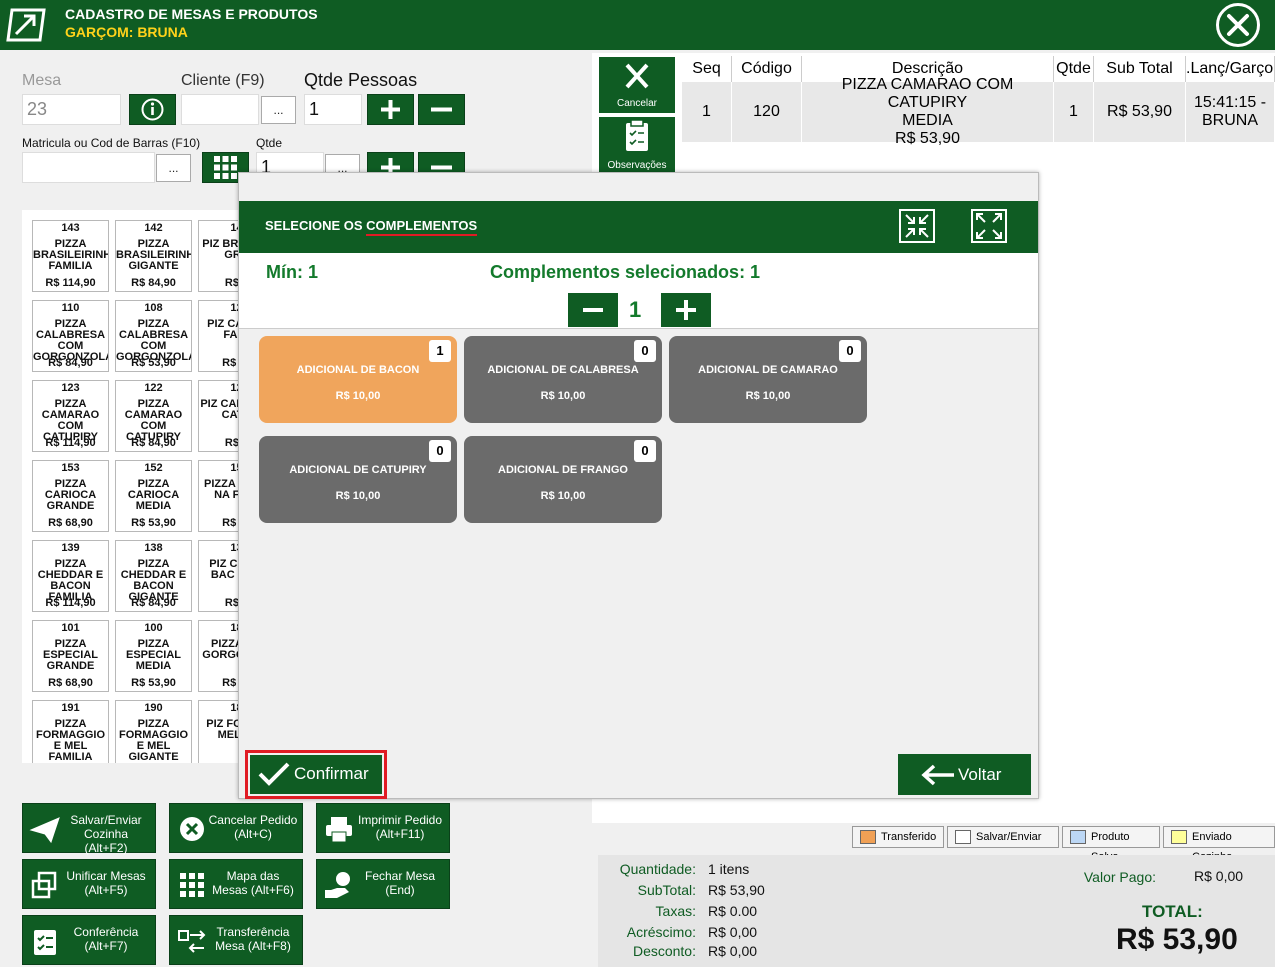  Describe the element at coordinates (70, 416) in the screenshot. I see `product-card: 123 PIZZA CAMARAO COM CATUPIRY R$ 114,90` at that location.